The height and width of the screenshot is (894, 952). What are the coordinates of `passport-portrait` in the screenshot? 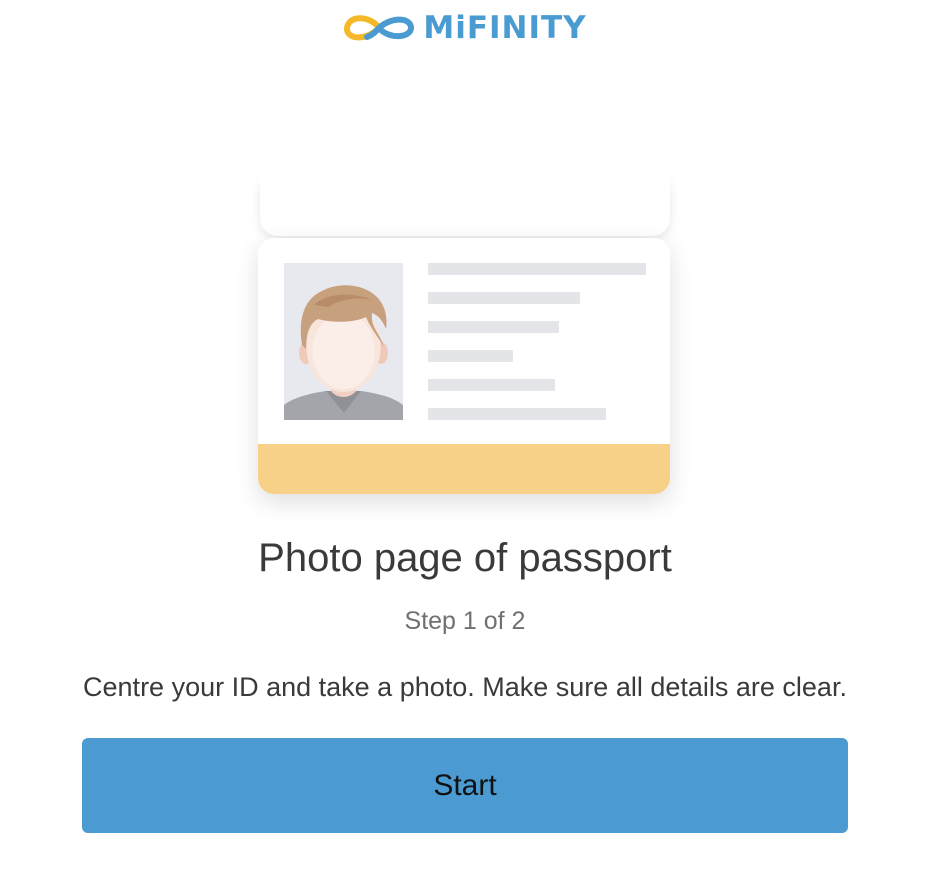 It's located at (343, 341).